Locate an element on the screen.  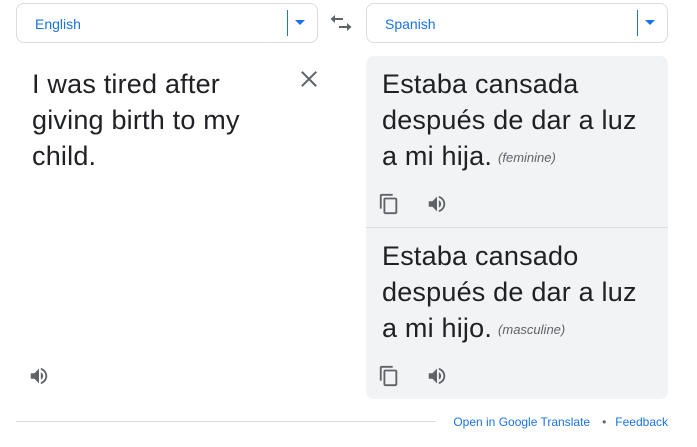
feedback-link: Feedback is located at coordinates (641, 422).